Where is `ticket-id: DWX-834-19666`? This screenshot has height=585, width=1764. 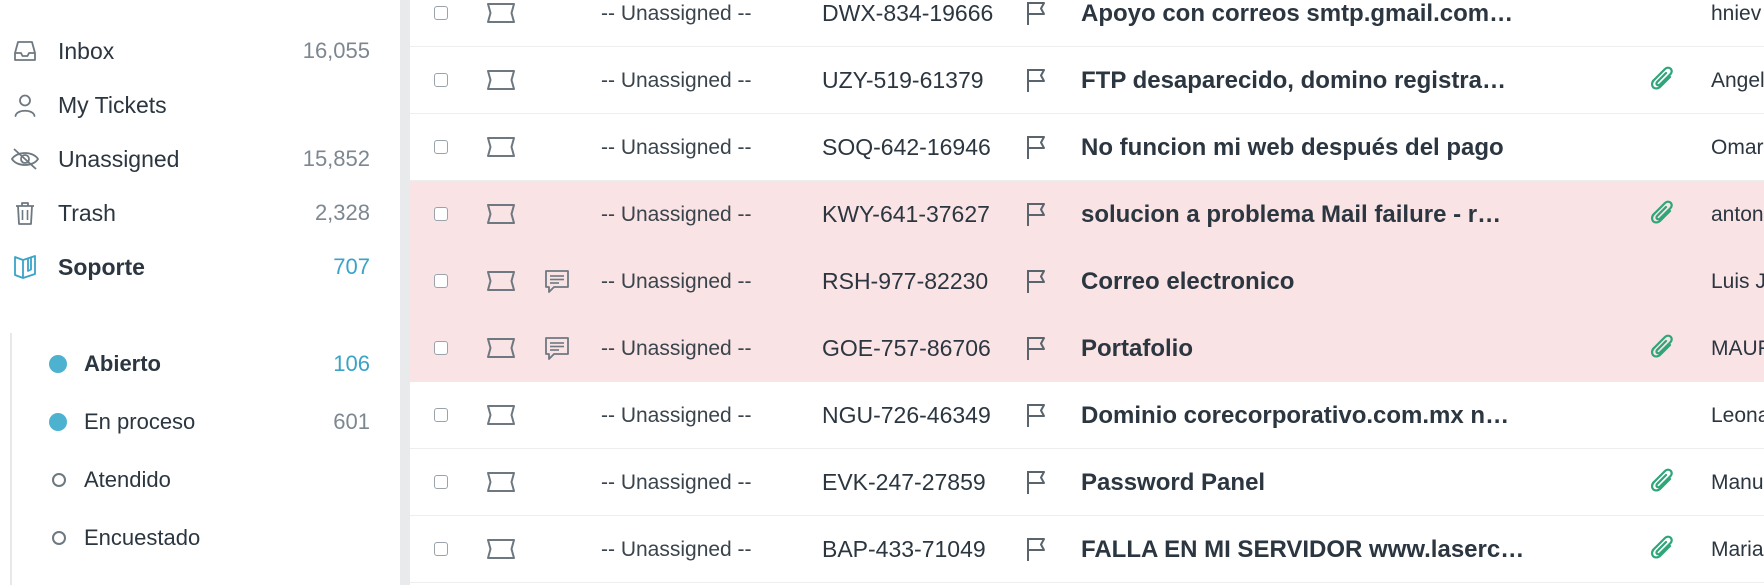 ticket-id: DWX-834-19666 is located at coordinates (907, 23).